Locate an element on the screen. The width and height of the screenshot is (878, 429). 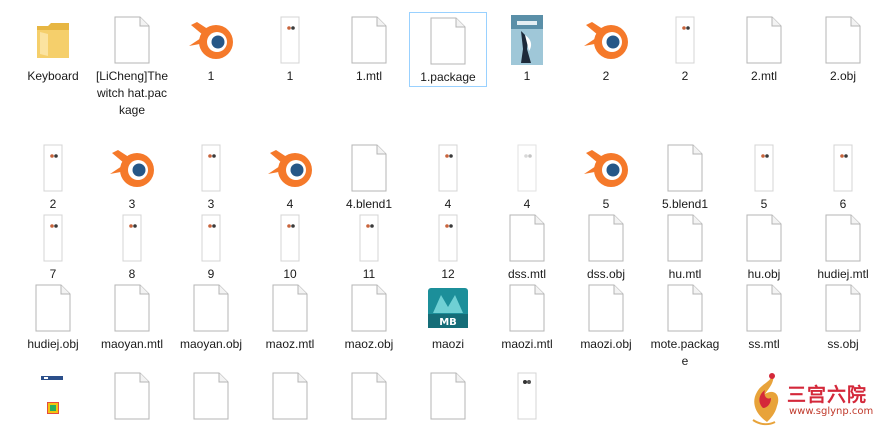
file-texture-dark-icon is located at coordinates (527, 396).